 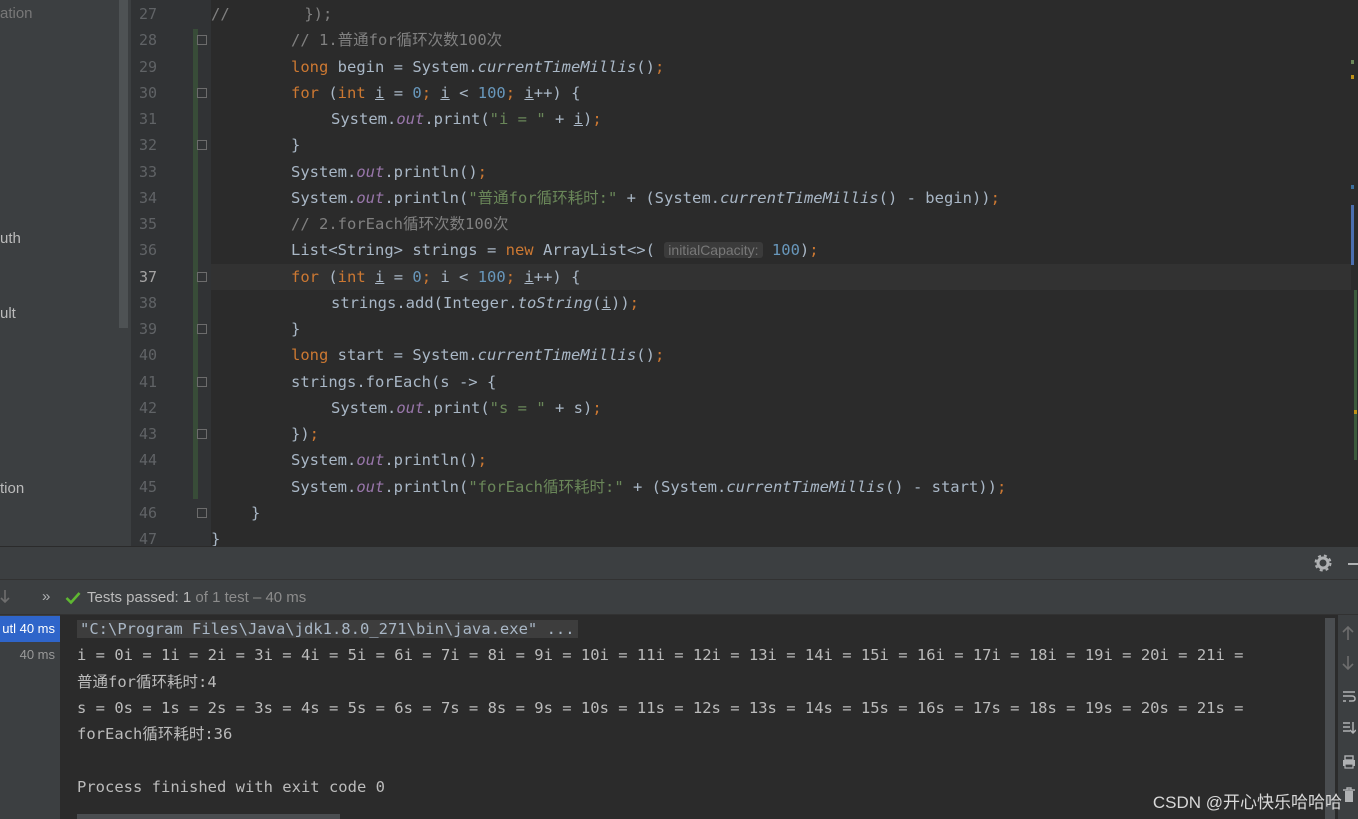 I want to click on project-scrollbar, so click(x=123, y=164).